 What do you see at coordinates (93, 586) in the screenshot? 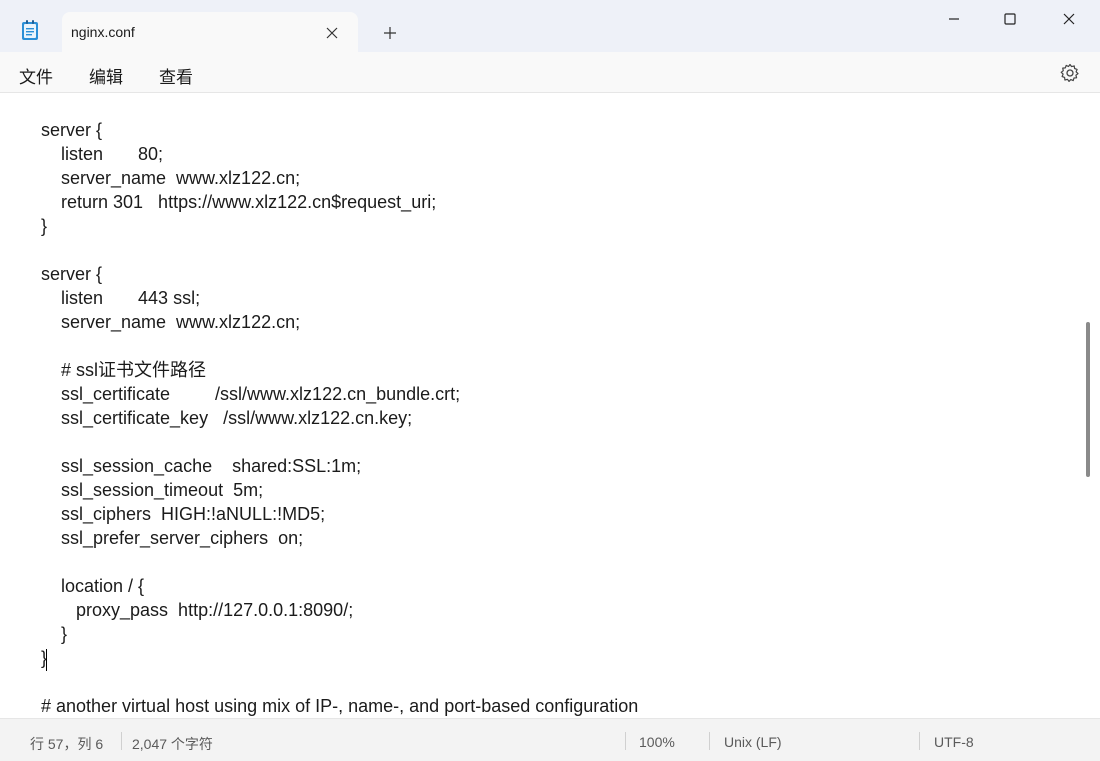
I see `code-line: location / {` at bounding box center [93, 586].